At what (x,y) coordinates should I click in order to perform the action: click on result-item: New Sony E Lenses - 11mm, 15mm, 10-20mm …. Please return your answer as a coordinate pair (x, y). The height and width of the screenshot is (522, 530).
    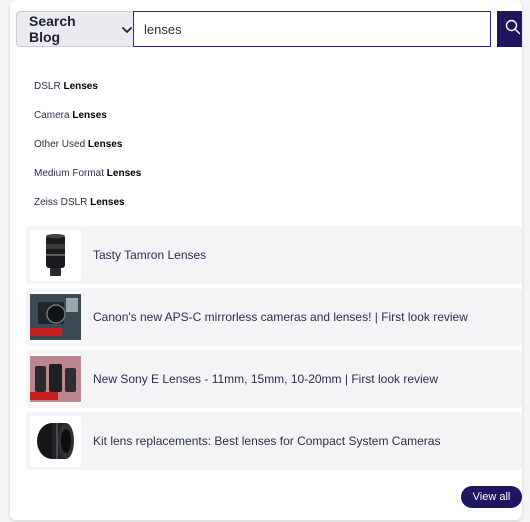
    Looking at the image, I should click on (274, 379).